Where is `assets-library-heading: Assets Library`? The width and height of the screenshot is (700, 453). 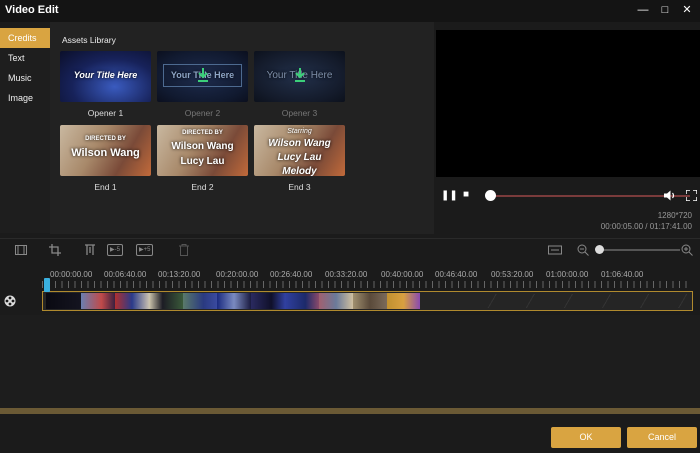 assets-library-heading: Assets Library is located at coordinates (89, 40).